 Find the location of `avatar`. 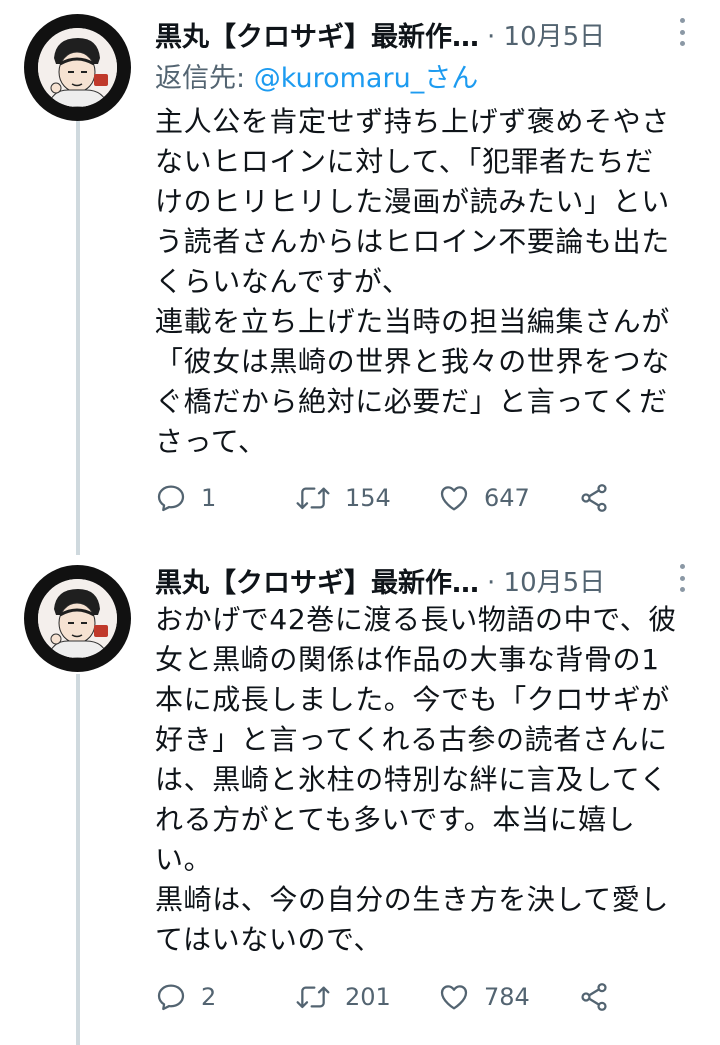

avatar is located at coordinates (77, 618).